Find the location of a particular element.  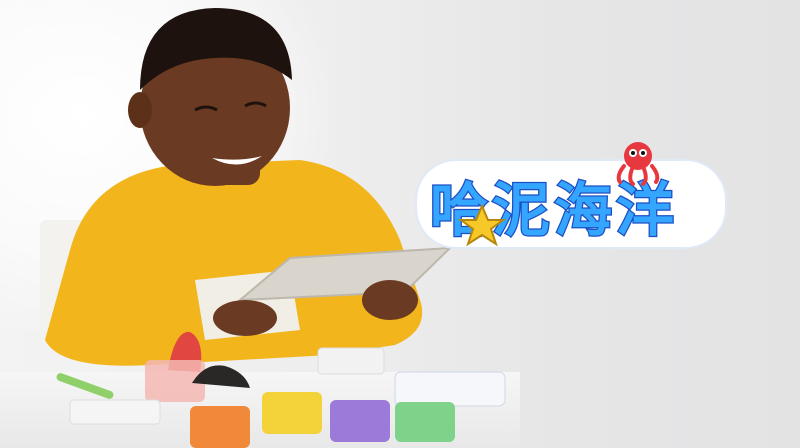

orange-clay-tub is located at coordinates (220, 427).